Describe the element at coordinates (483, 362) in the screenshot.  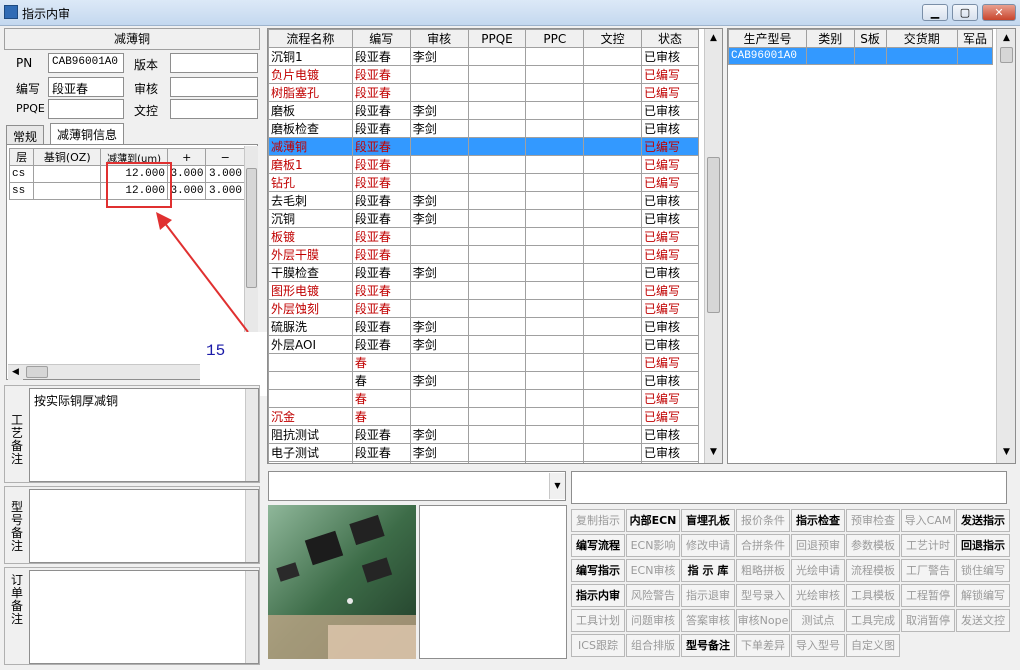
I see `table-row: 春 已编写` at that location.